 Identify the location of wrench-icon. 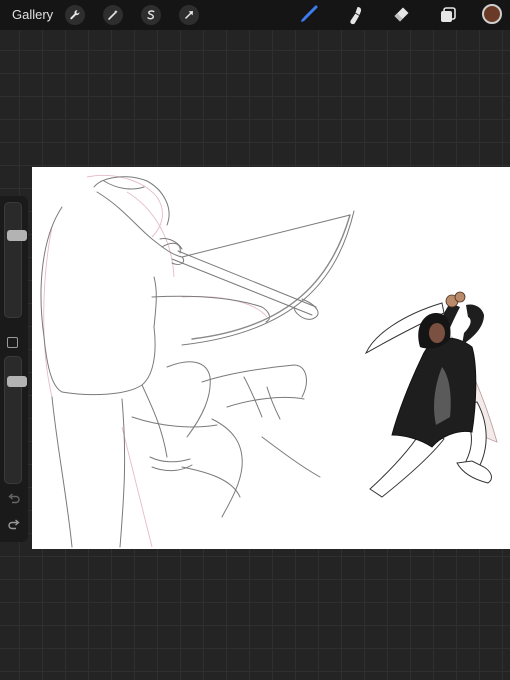
(75, 15).